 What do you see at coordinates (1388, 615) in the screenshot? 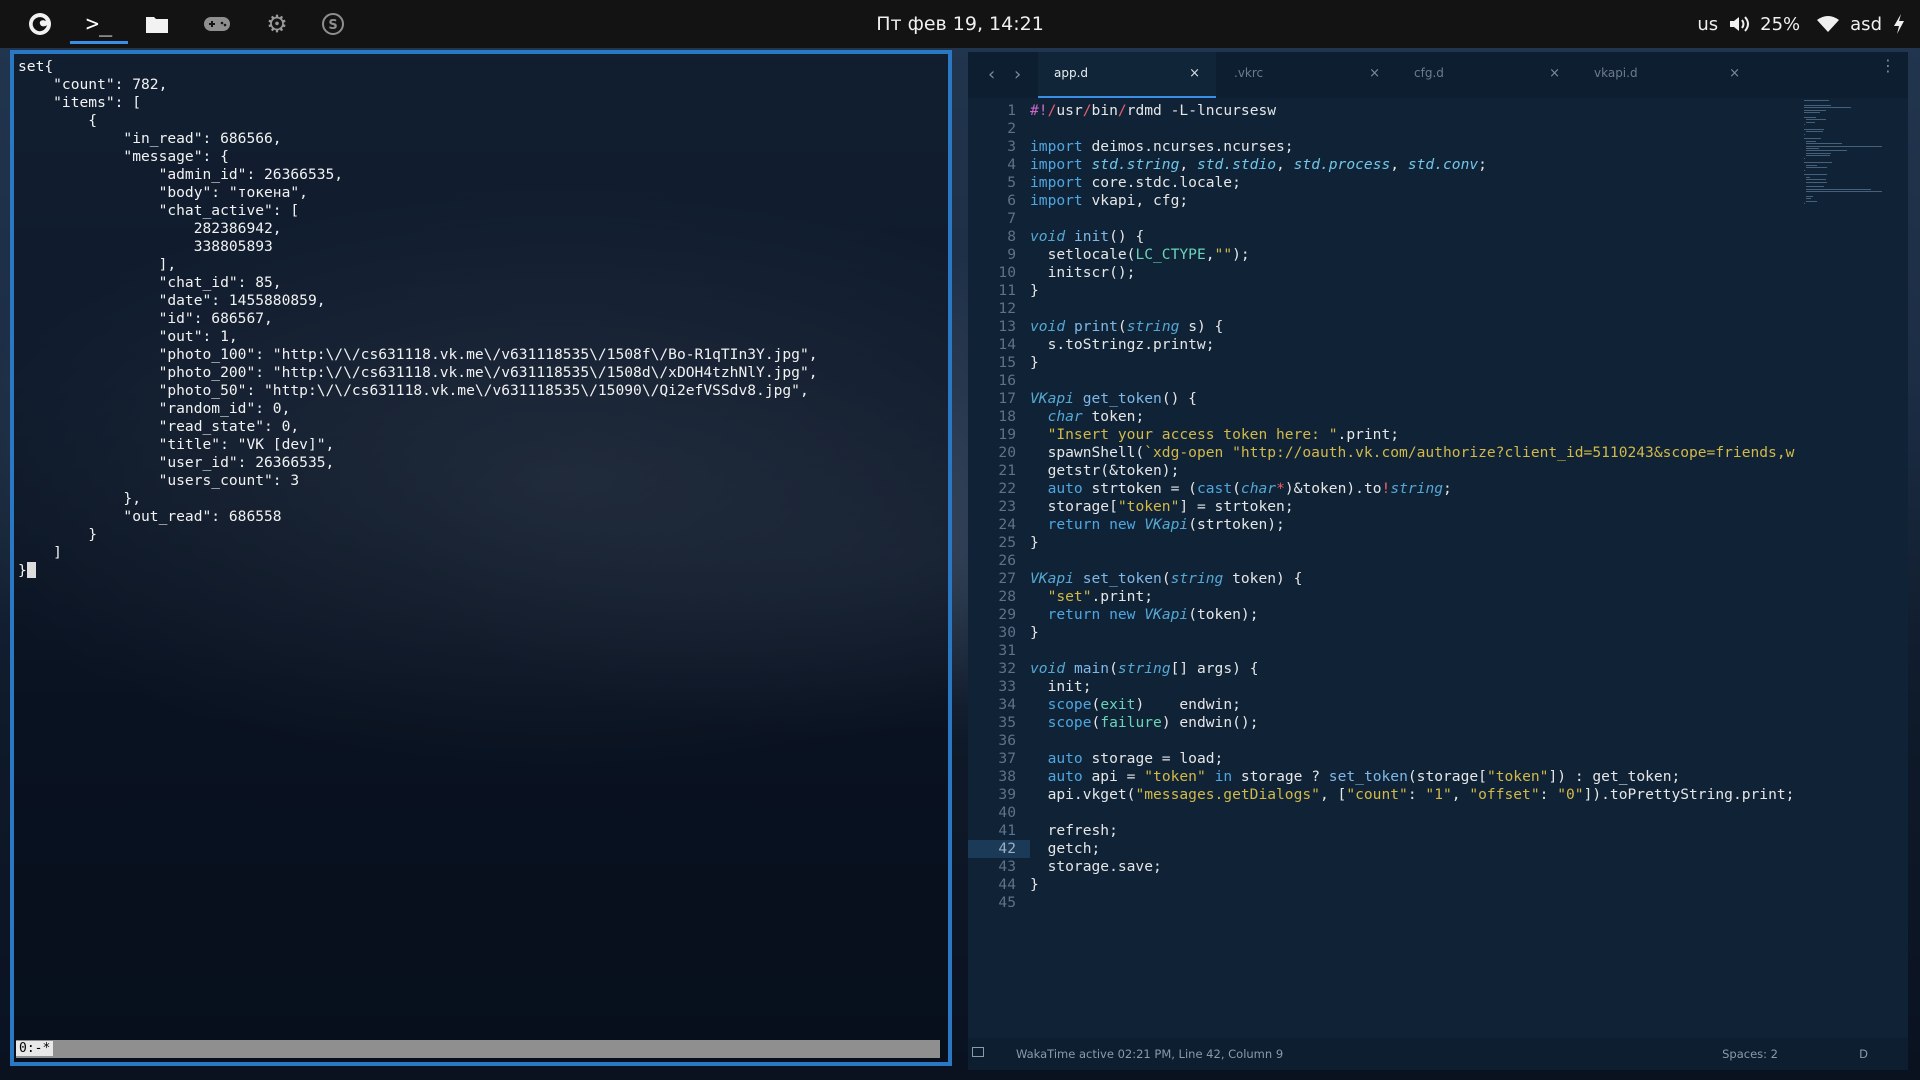
I see `code-line: 29 return new VKapi(token);` at bounding box center [1388, 615].